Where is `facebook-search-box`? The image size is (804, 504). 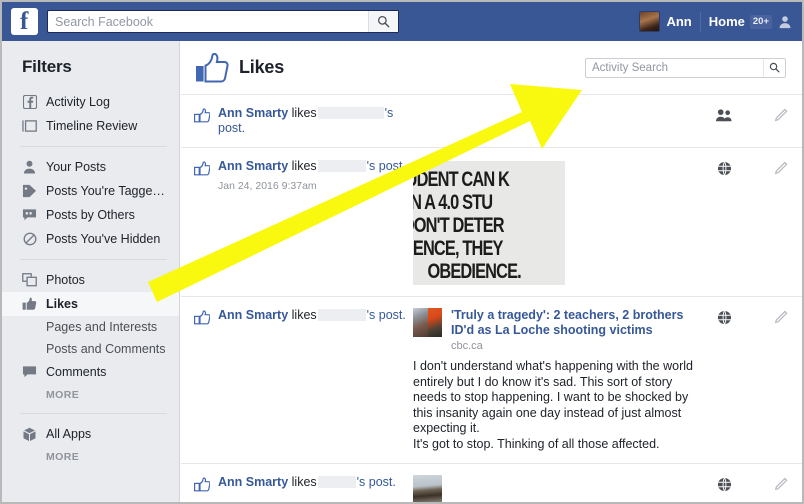
facebook-search-box is located at coordinates (223, 21).